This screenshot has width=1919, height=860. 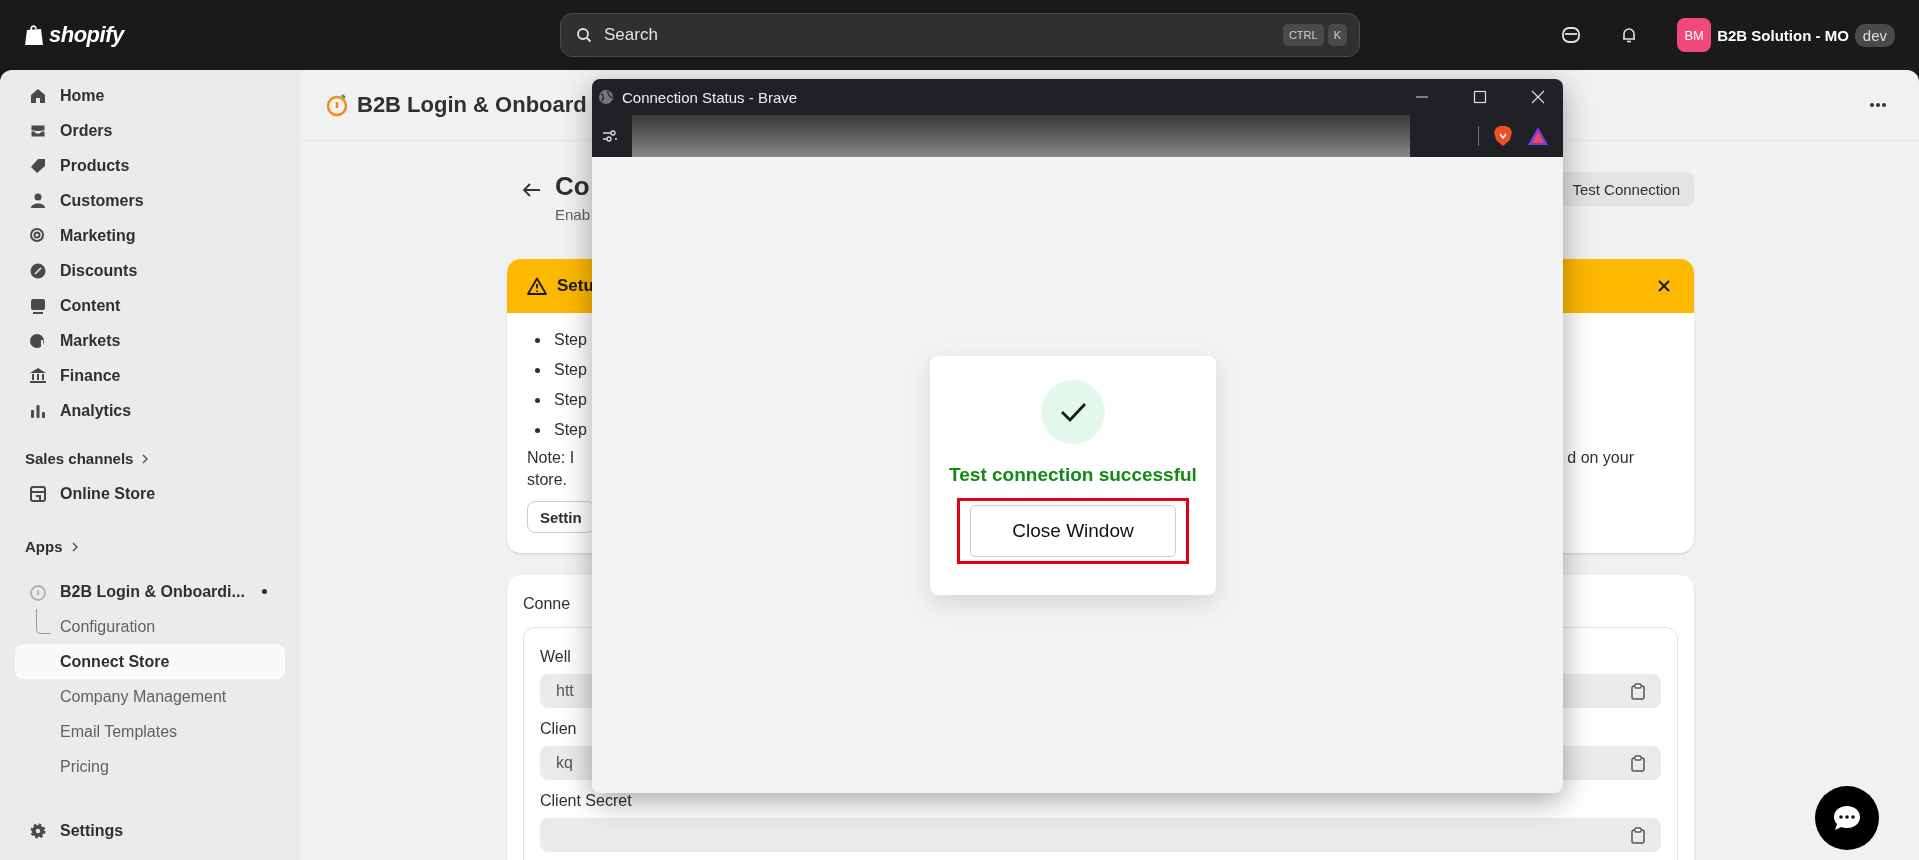 What do you see at coordinates (51, 546) in the screenshot?
I see `section-heading: Apps` at bounding box center [51, 546].